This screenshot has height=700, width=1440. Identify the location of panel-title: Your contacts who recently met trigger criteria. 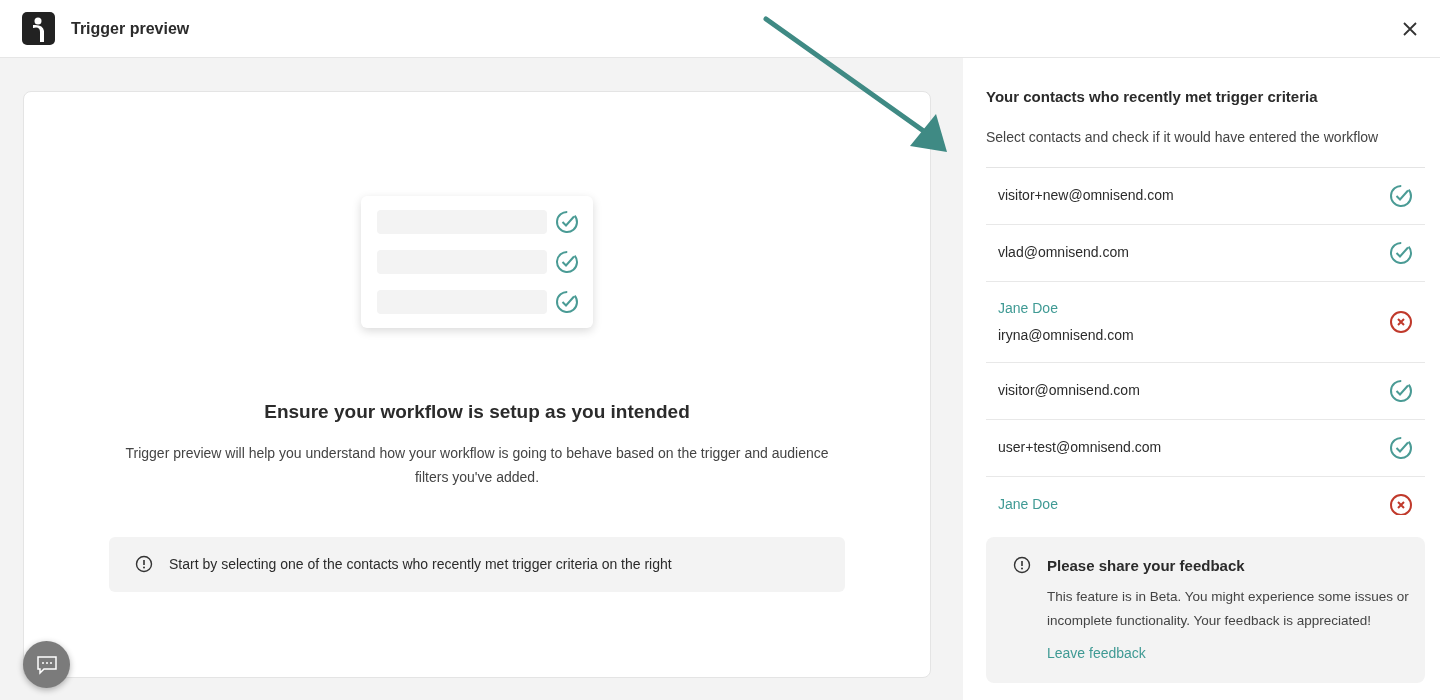
(1152, 97).